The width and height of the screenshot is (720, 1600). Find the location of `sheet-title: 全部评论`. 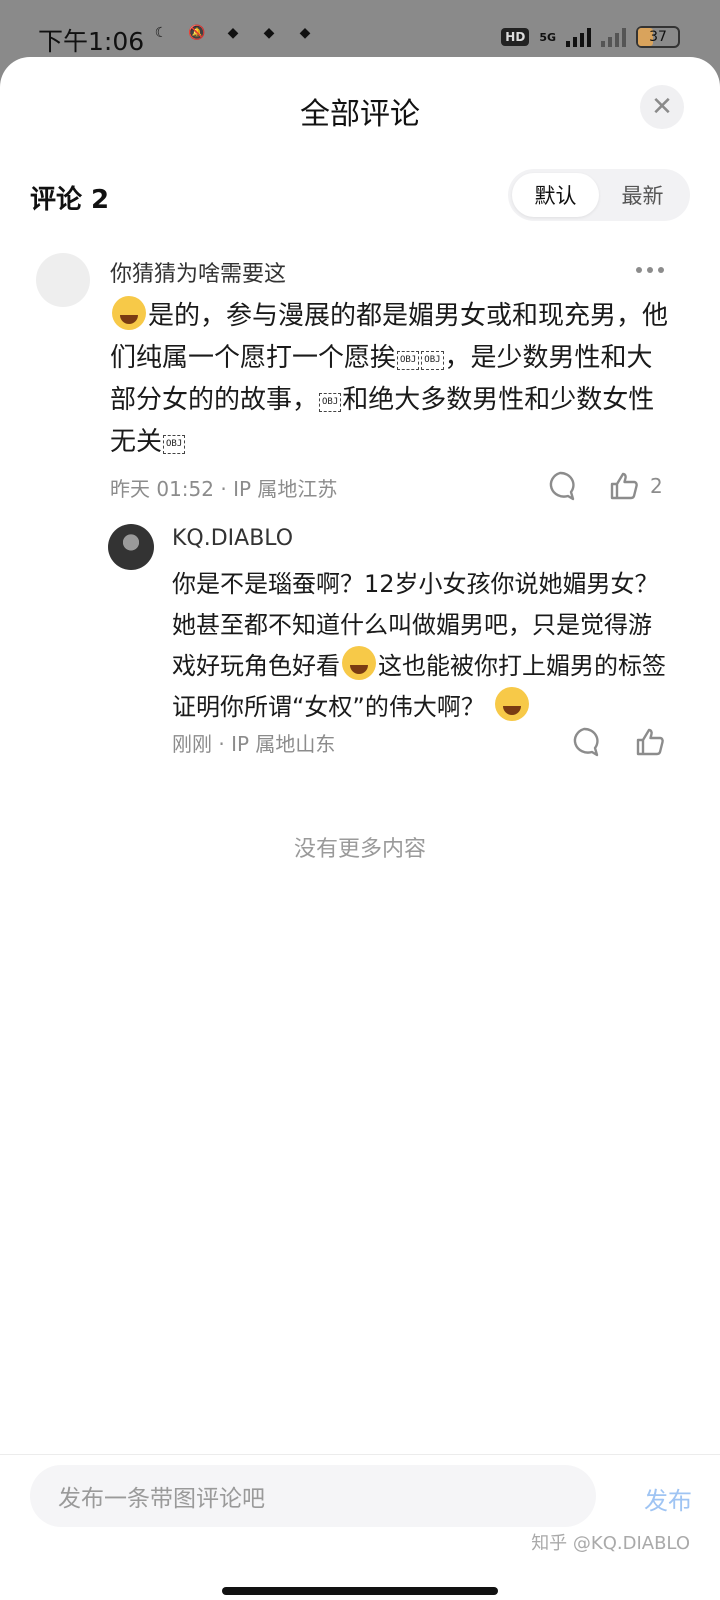

sheet-title: 全部评论 is located at coordinates (360, 114).